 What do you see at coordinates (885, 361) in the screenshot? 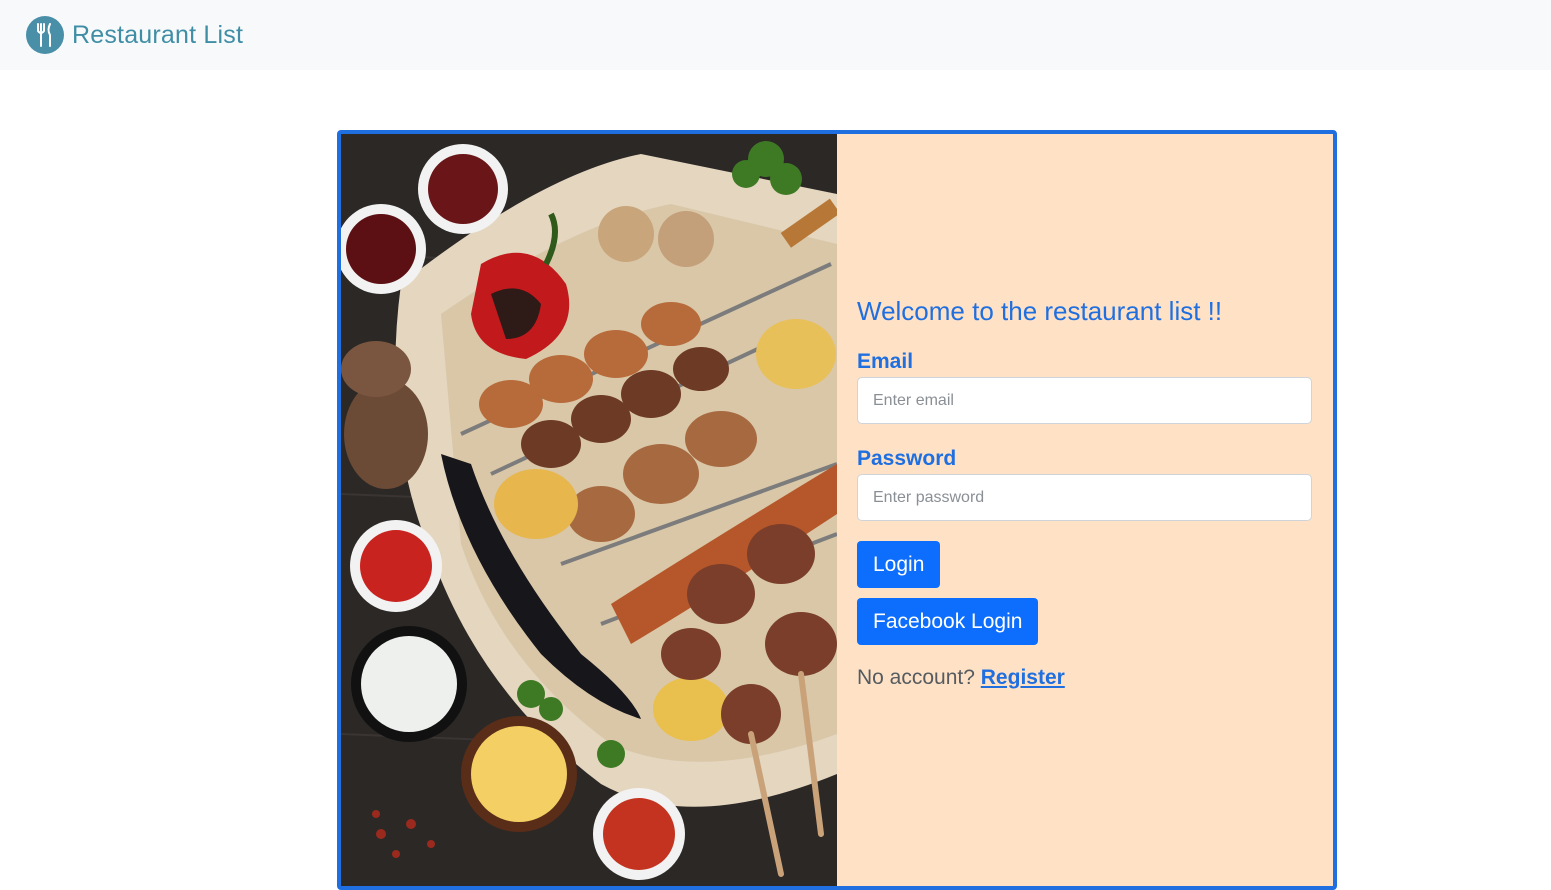
I see `email-label: Email` at bounding box center [885, 361].